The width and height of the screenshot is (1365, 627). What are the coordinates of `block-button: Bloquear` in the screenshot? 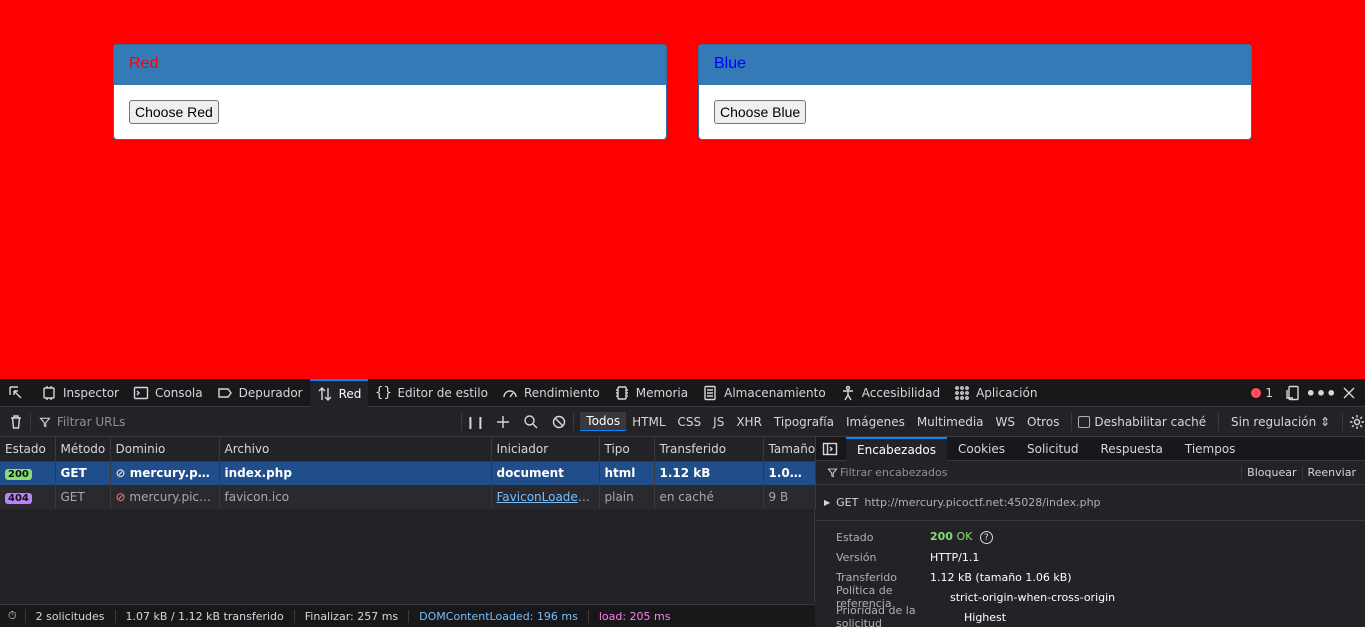 It's located at (1271, 472).